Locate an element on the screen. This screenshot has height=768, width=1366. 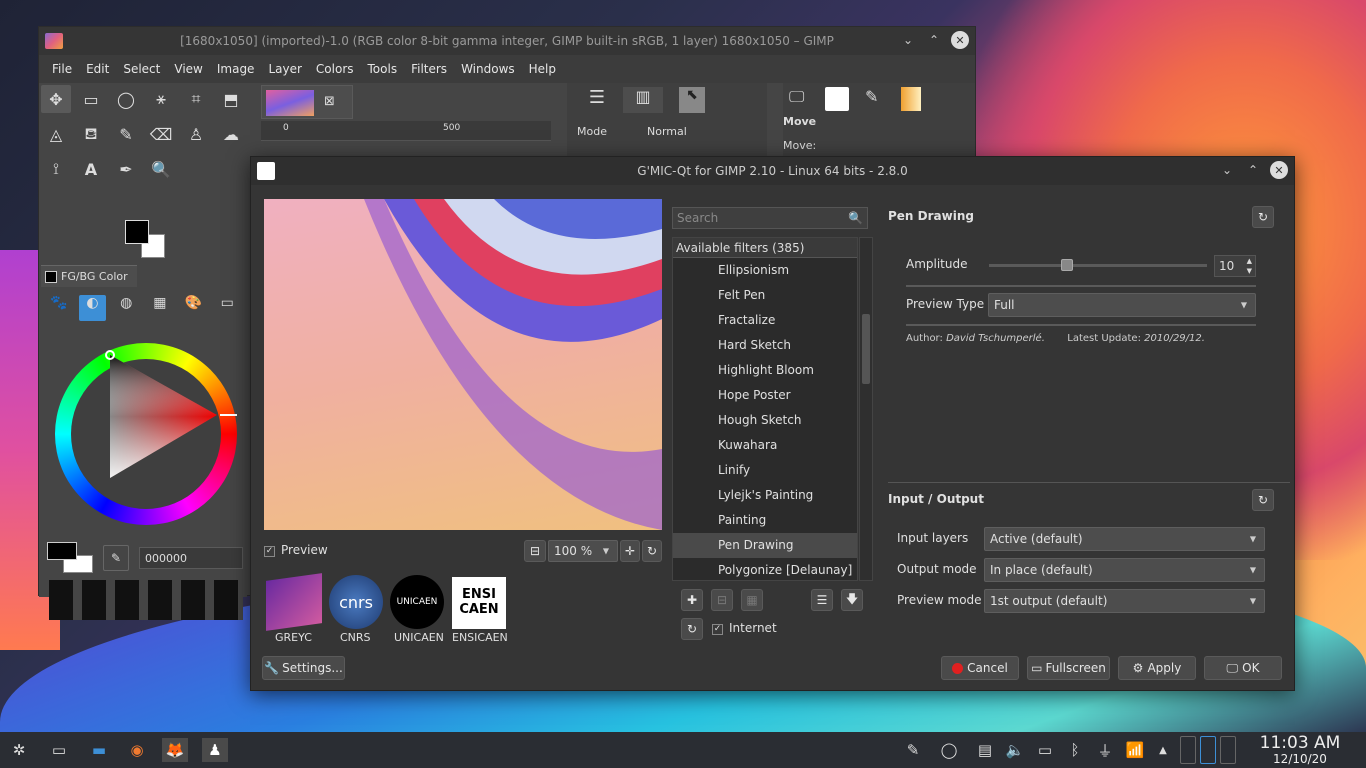
filter-item: Painting is located at coordinates (765, 520).